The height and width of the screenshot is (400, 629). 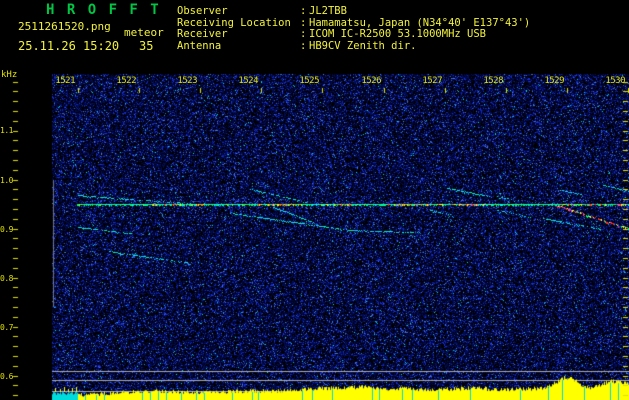 What do you see at coordinates (6, 180) in the screenshot?
I see `freq-tick-label: 1.0` at bounding box center [6, 180].